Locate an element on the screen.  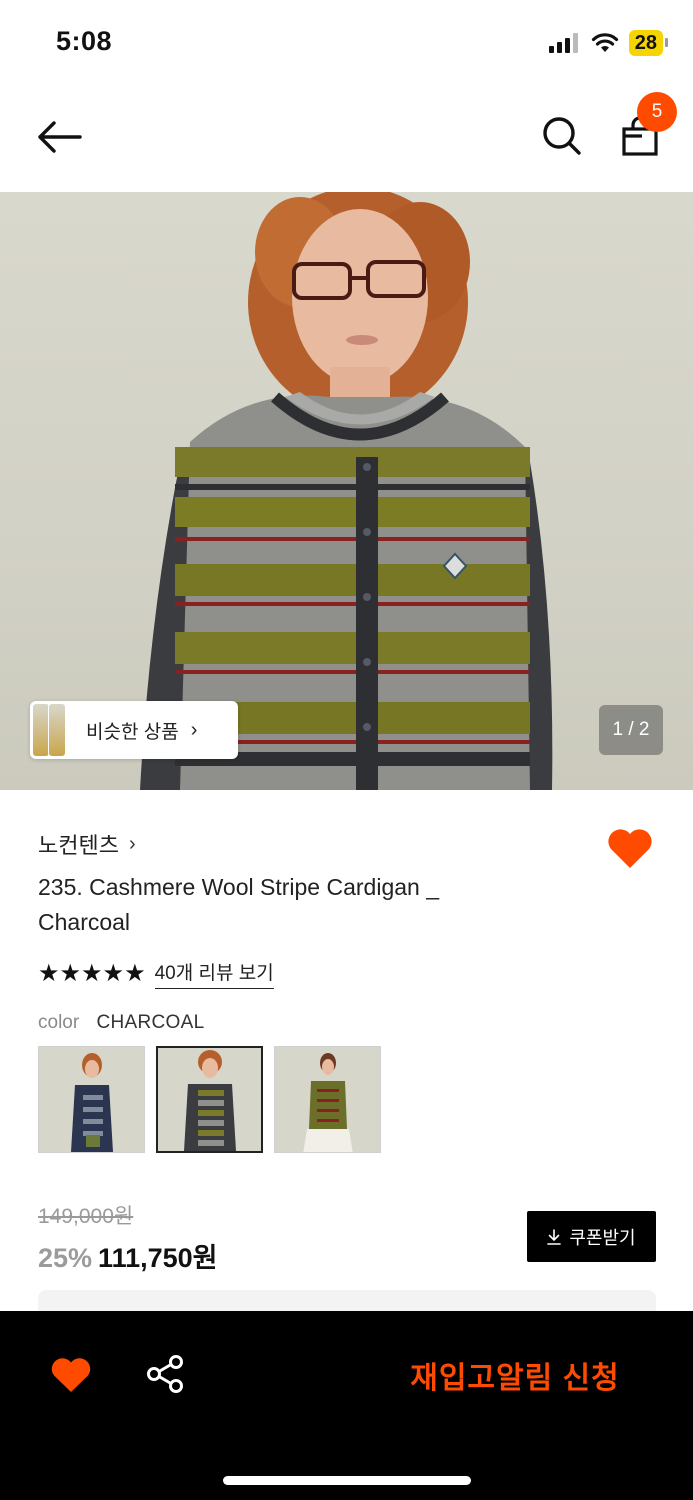
color-row: color CHARCOAL is located at coordinates (121, 1023).